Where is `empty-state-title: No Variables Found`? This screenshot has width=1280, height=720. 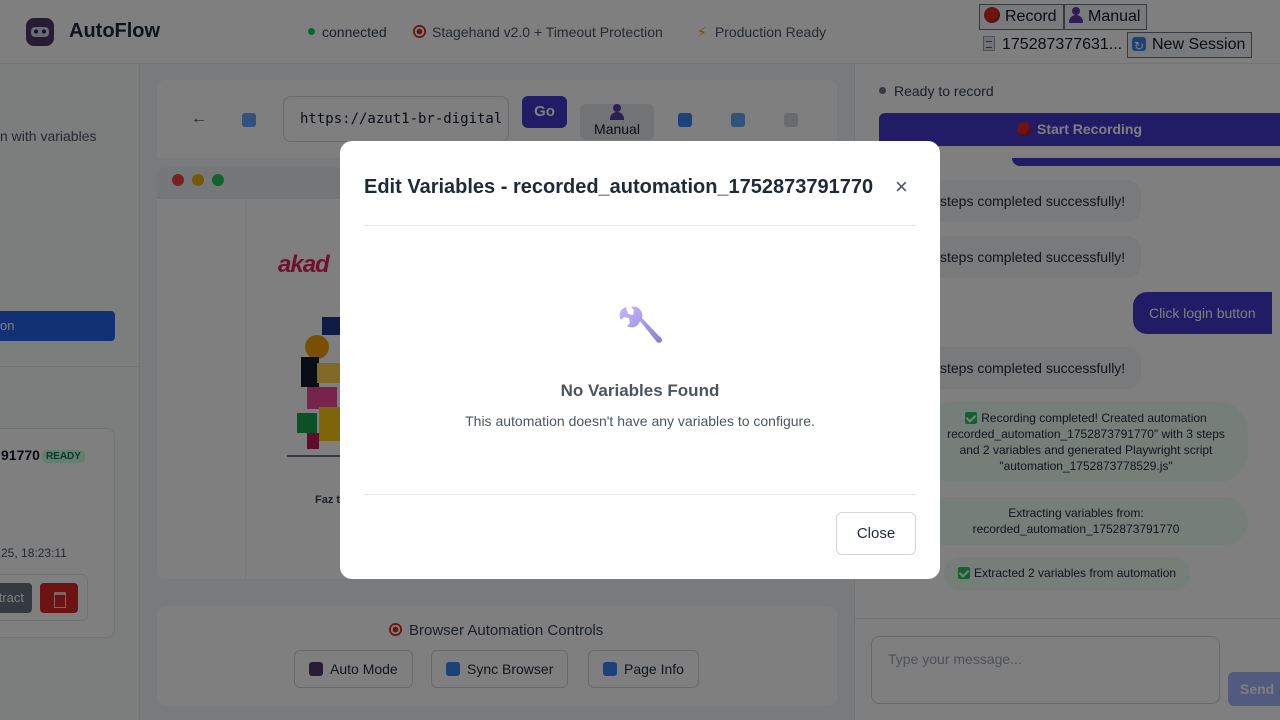
empty-state-title: No Variables Found is located at coordinates (640, 390).